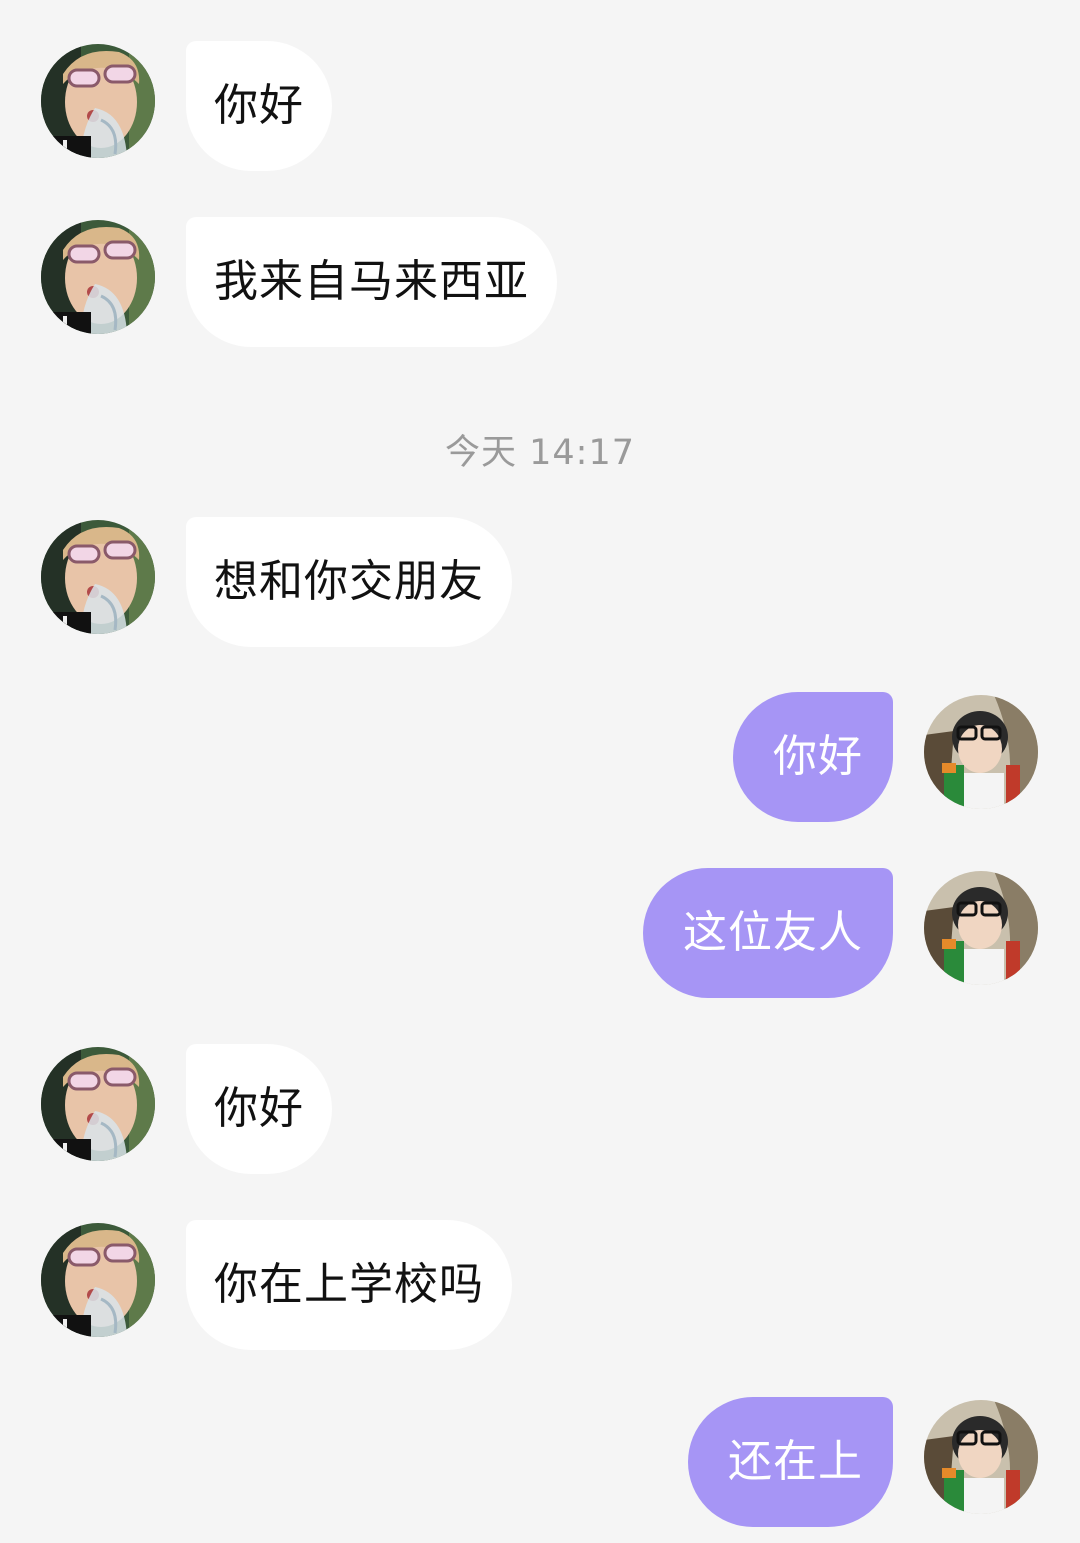 The height and width of the screenshot is (1543, 1080). I want to click on incoming-message-bubble: 想和你交朋友, so click(349, 582).